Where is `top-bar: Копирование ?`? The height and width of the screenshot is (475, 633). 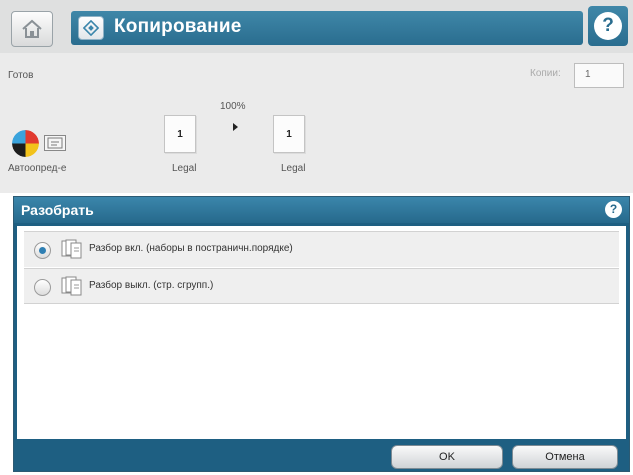
top-bar: Копирование ? is located at coordinates (316, 26).